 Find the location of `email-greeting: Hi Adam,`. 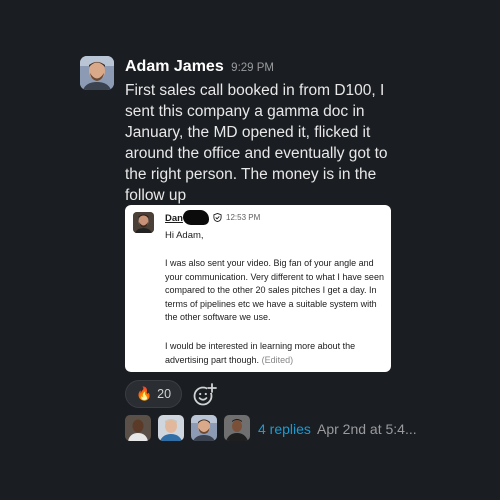

email-greeting: Hi Adam, is located at coordinates (184, 235).